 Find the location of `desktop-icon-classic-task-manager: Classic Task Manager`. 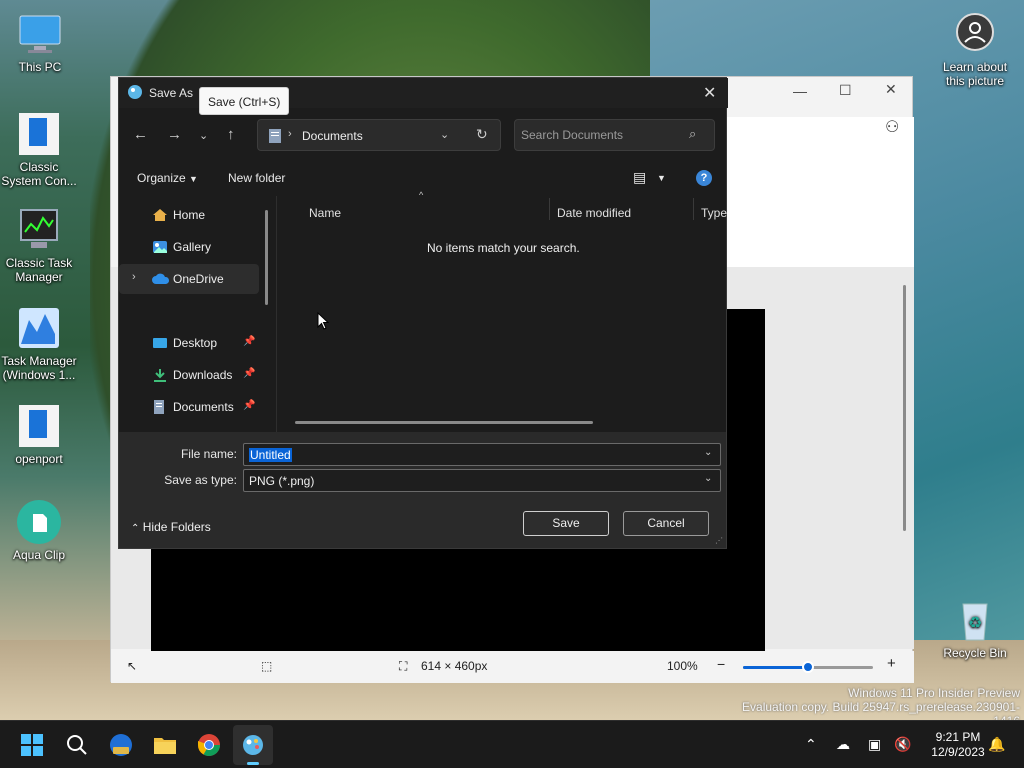

desktop-icon-classic-task-manager: Classic Task Manager is located at coordinates (39, 245).